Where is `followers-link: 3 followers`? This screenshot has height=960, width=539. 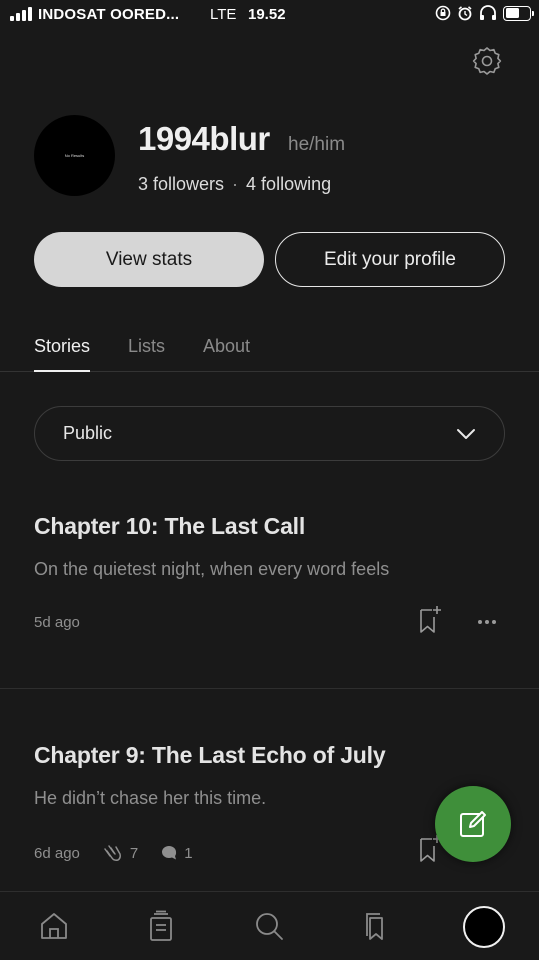 followers-link: 3 followers is located at coordinates (181, 184).